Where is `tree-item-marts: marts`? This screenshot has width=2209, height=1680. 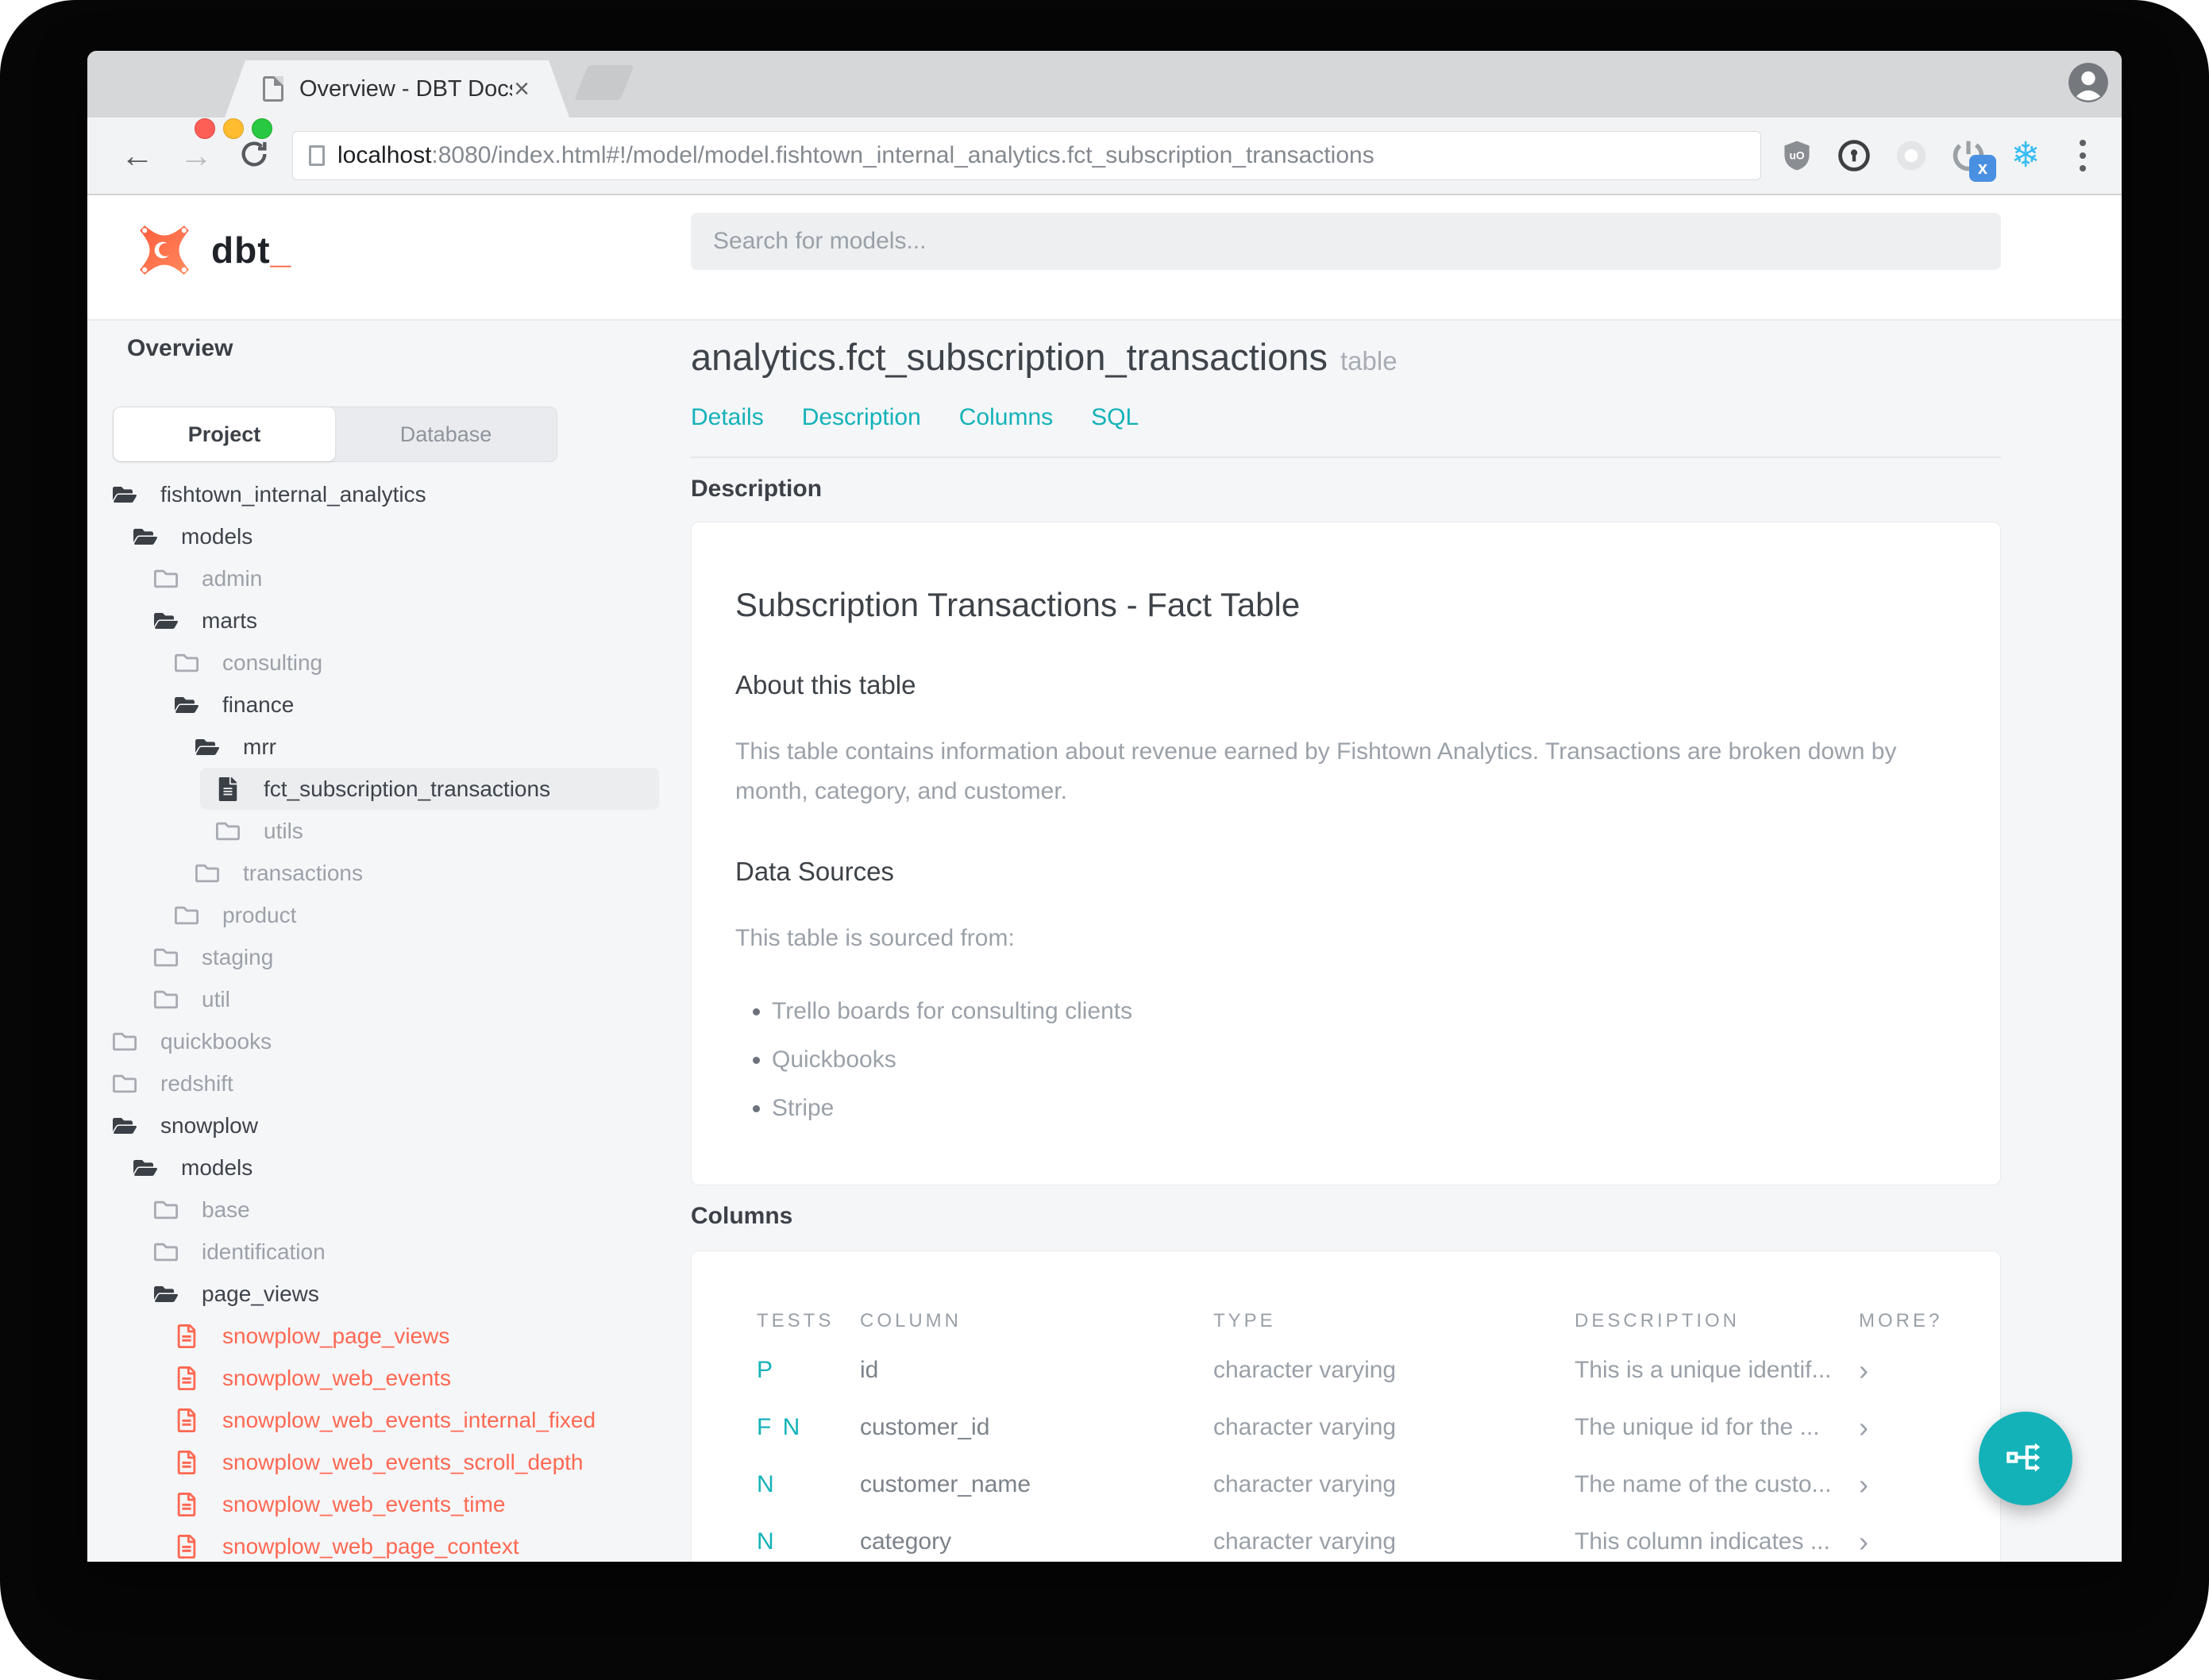 tree-item-marts: marts is located at coordinates (385, 620).